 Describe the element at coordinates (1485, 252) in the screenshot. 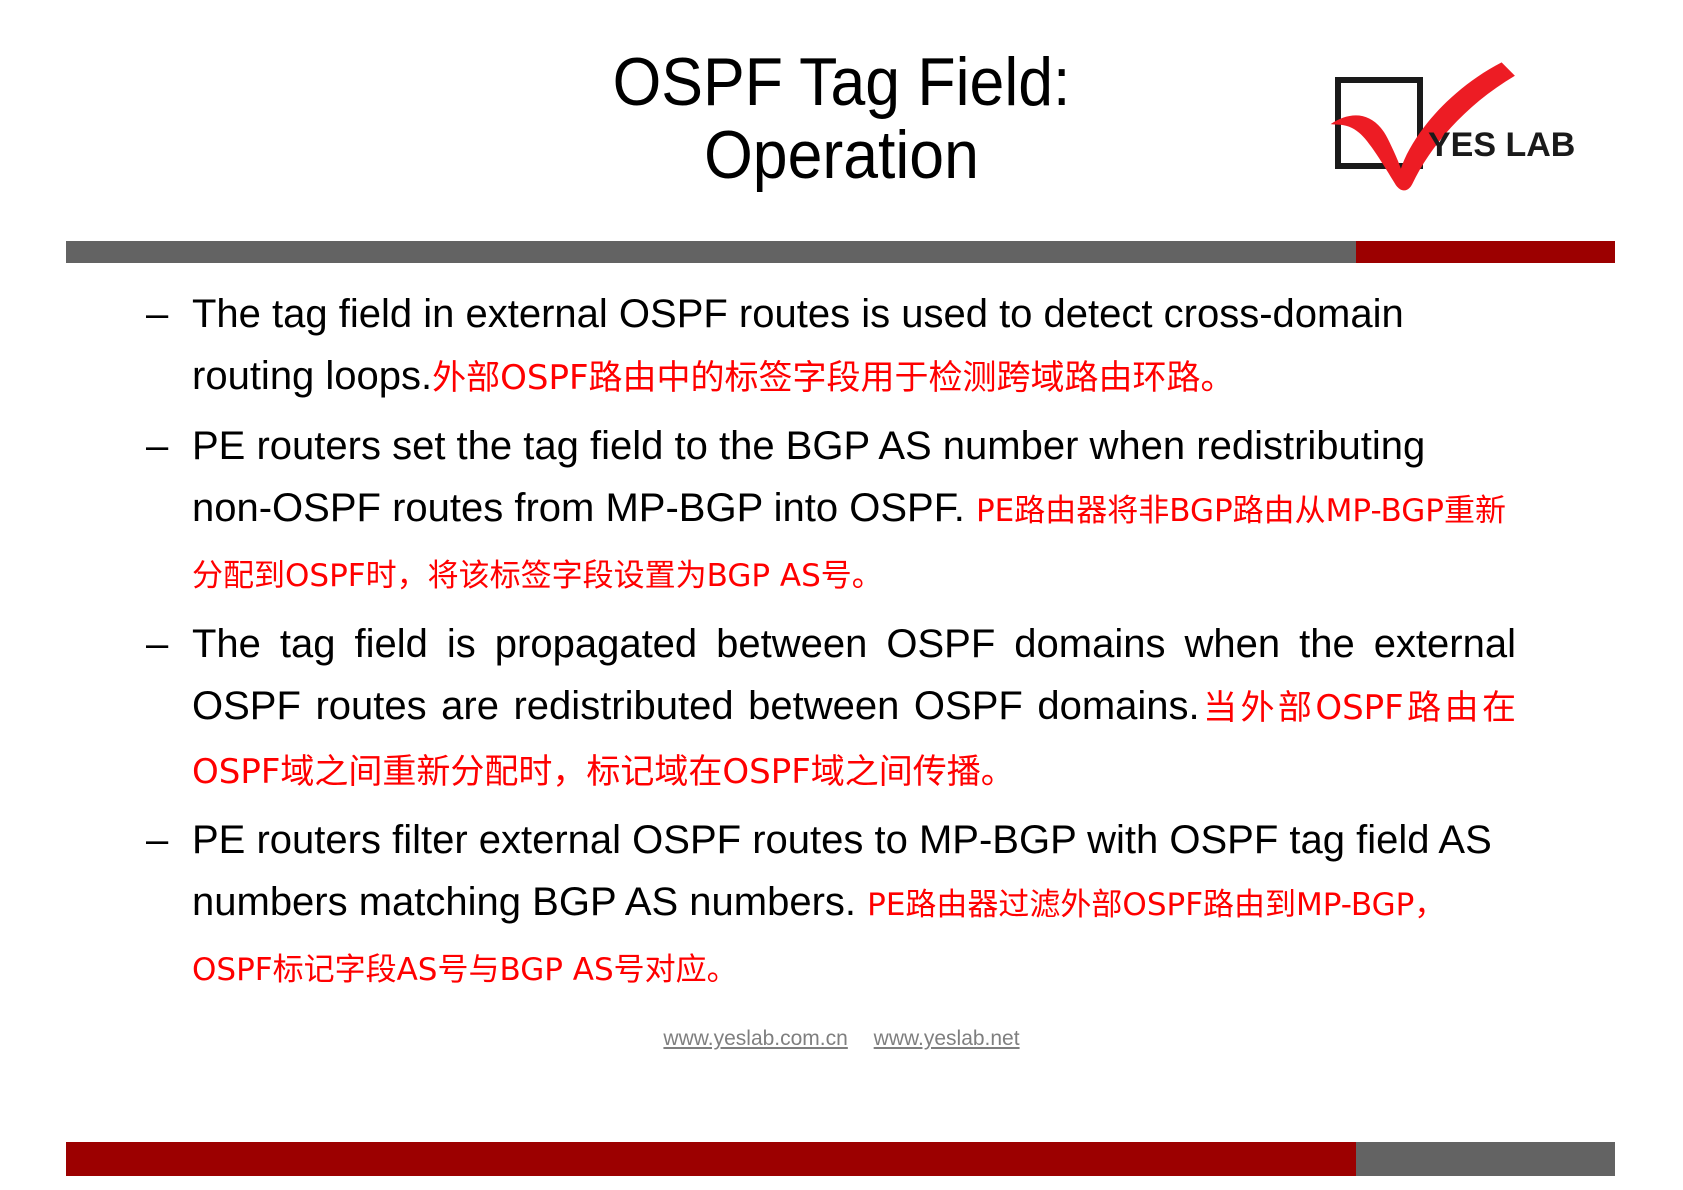

I see `header-divider-red` at that location.